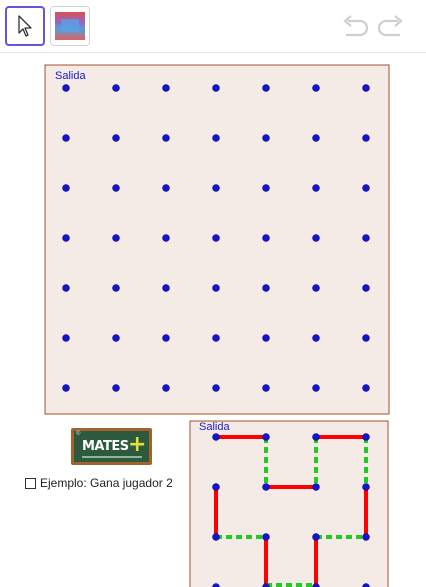 Image resolution: width=426 pixels, height=587 pixels. I want to click on example-board-label: Salida, so click(214, 427).